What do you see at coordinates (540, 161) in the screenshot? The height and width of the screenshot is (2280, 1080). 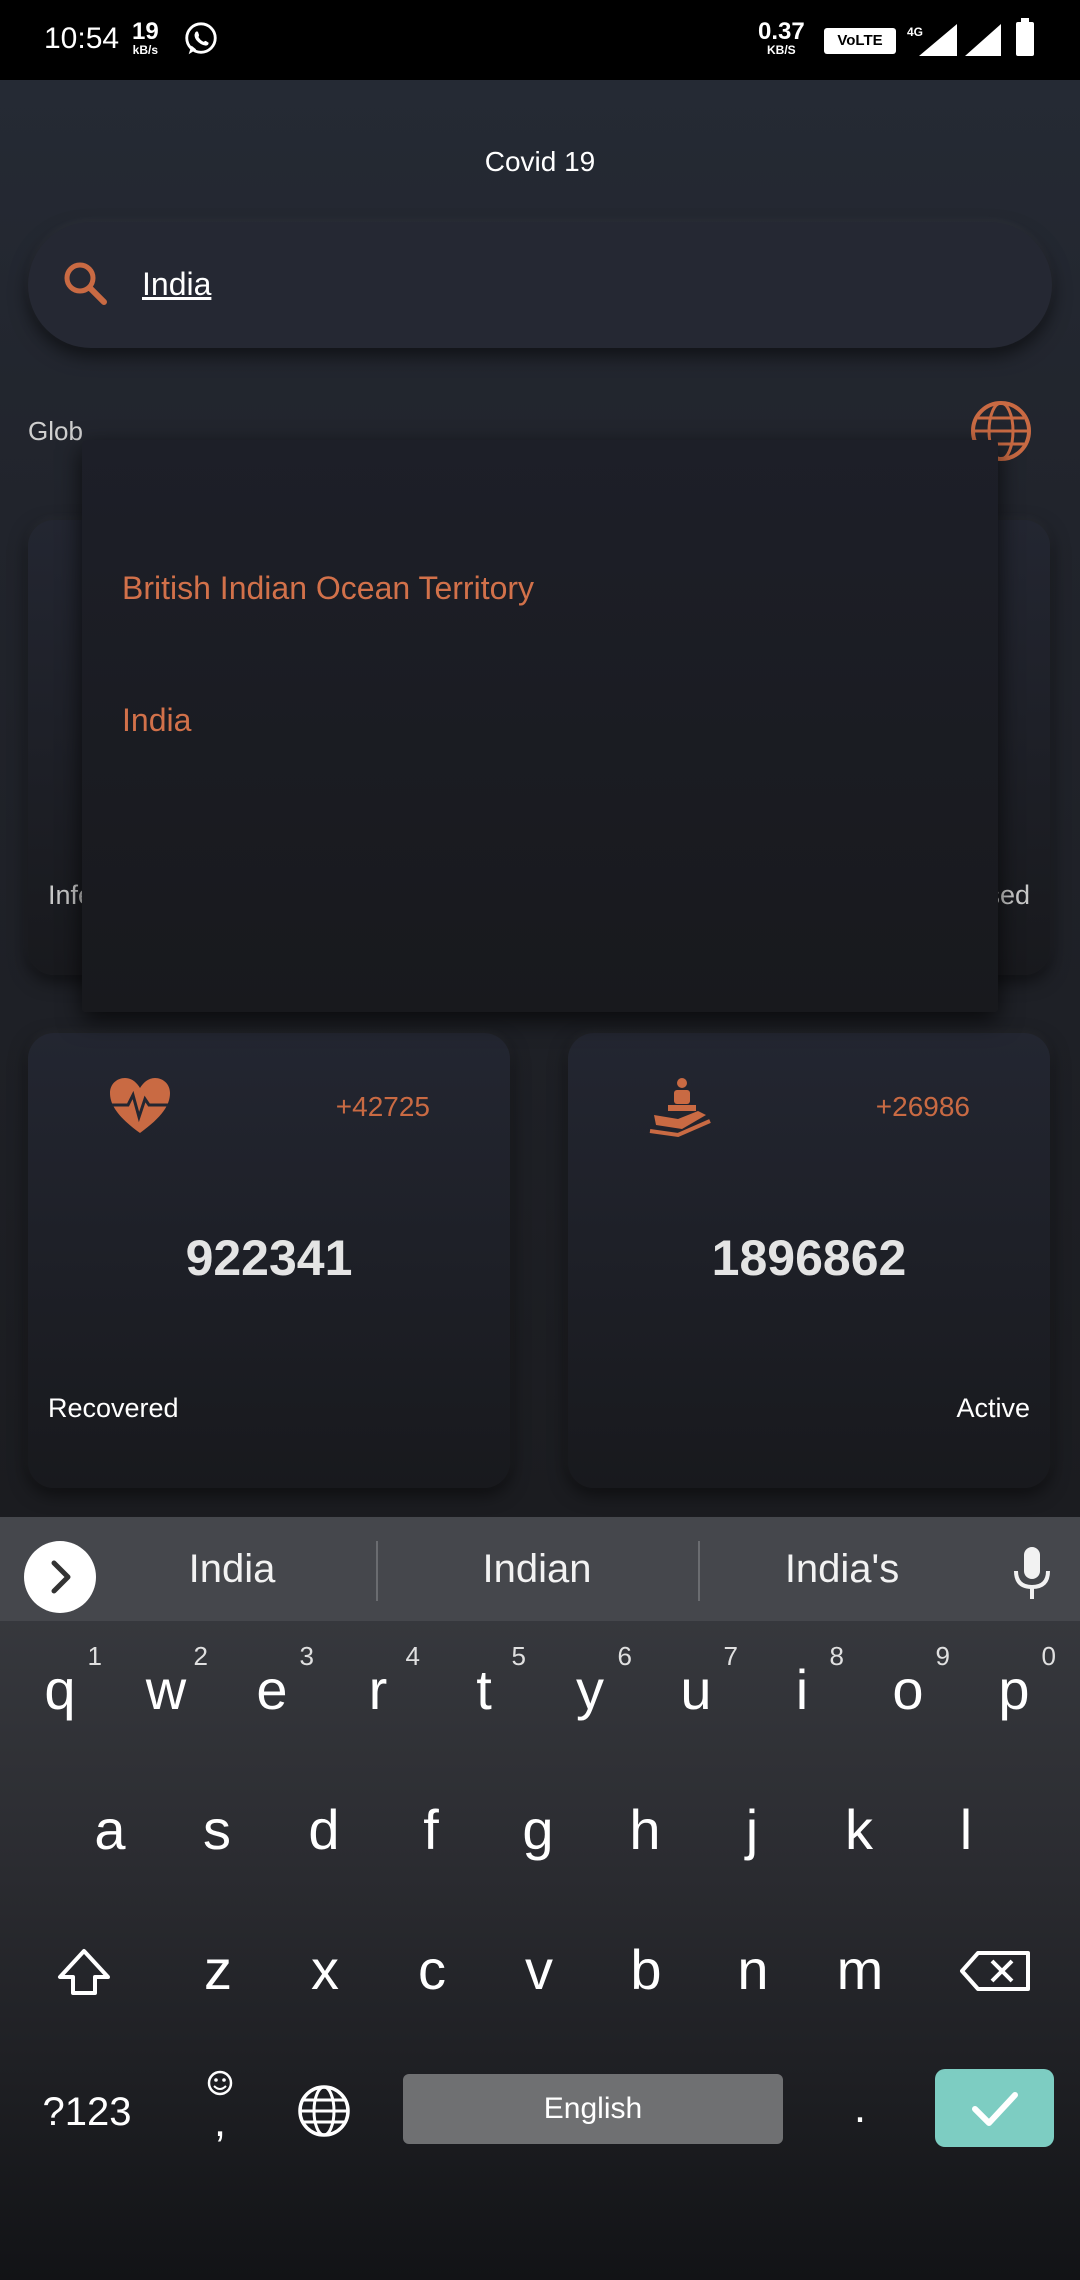 I see `page-title: Covid 19` at bounding box center [540, 161].